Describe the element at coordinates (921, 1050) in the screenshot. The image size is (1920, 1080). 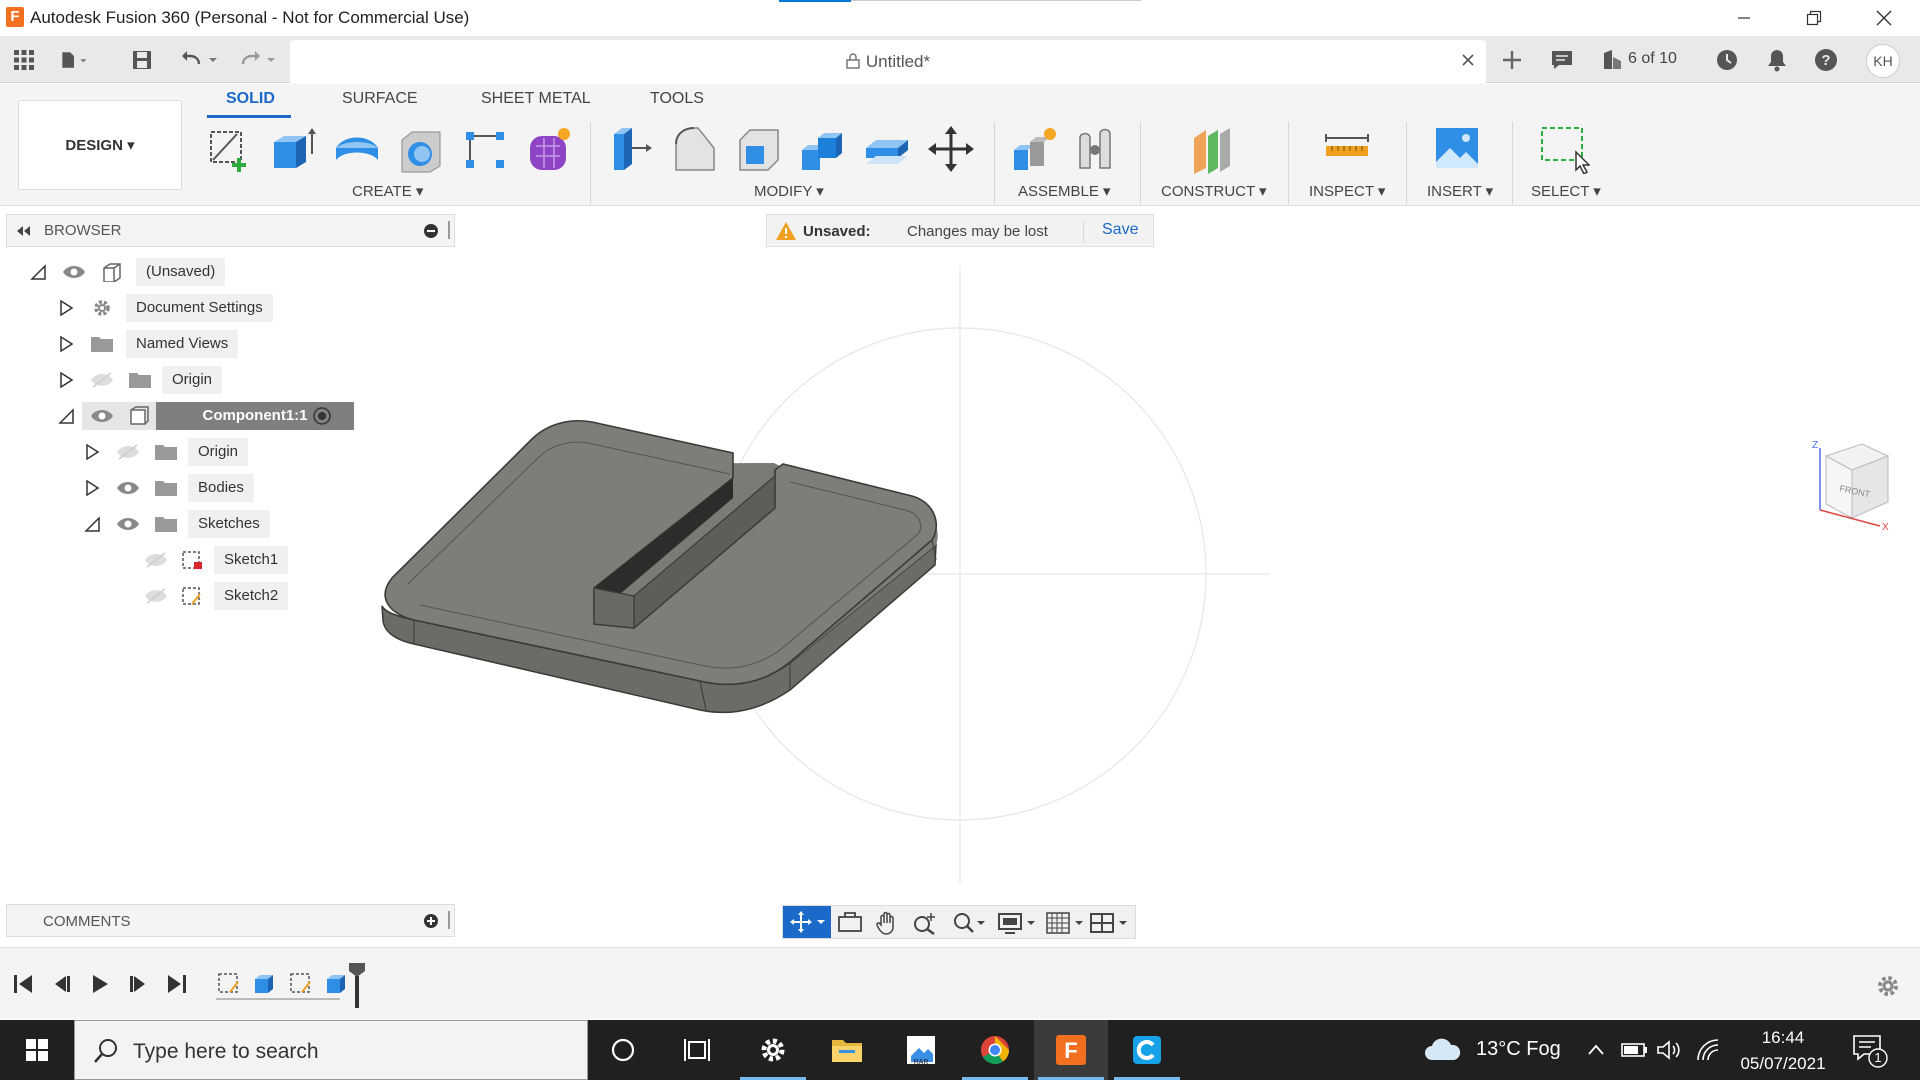
I see `taskbar-app-winrar: RAR` at that location.